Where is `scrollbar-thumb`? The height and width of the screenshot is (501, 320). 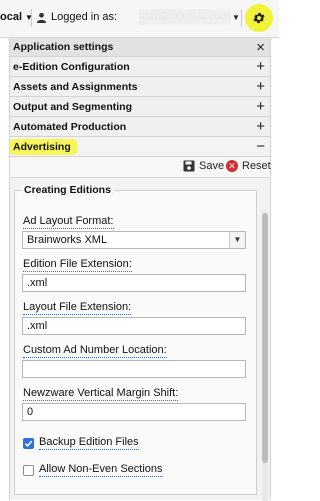
scrollbar-thumb is located at coordinates (265, 338).